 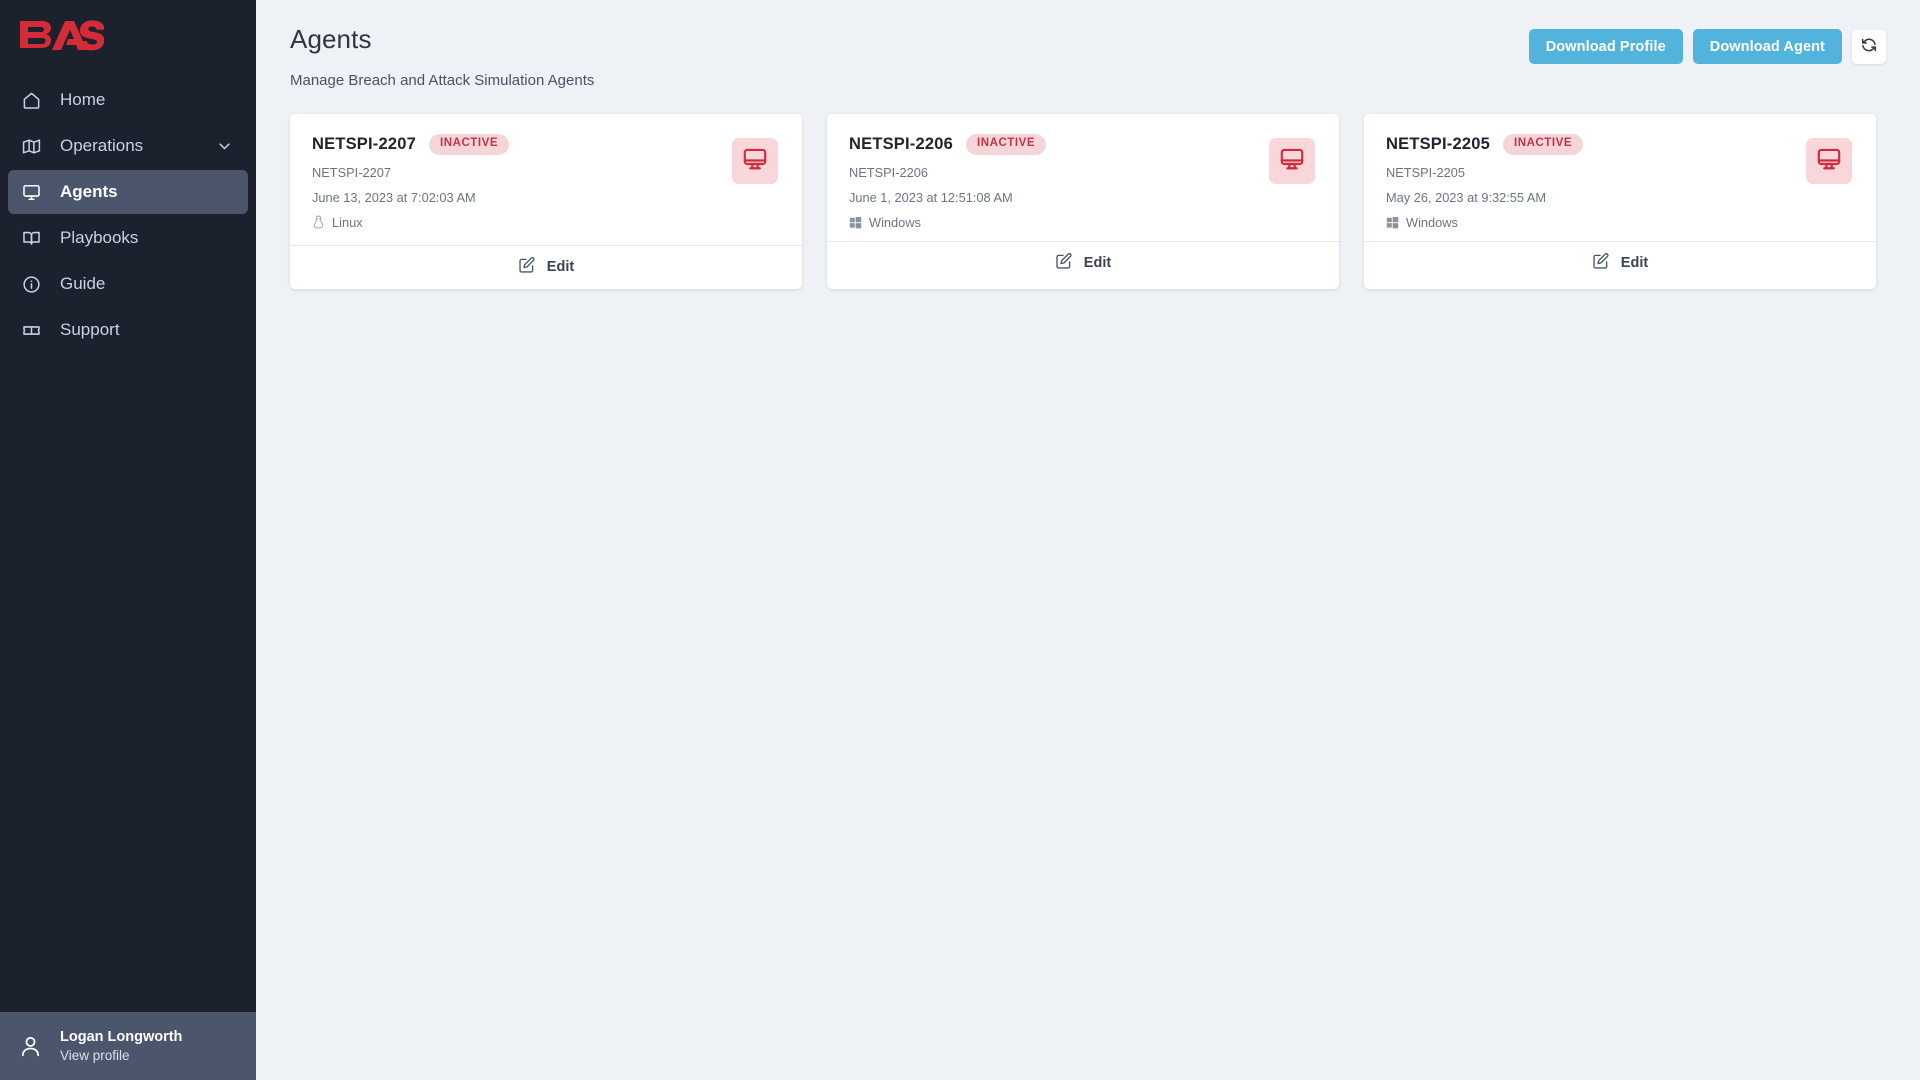 I want to click on sidebar-item-agents: Agents, so click(x=128, y=192).